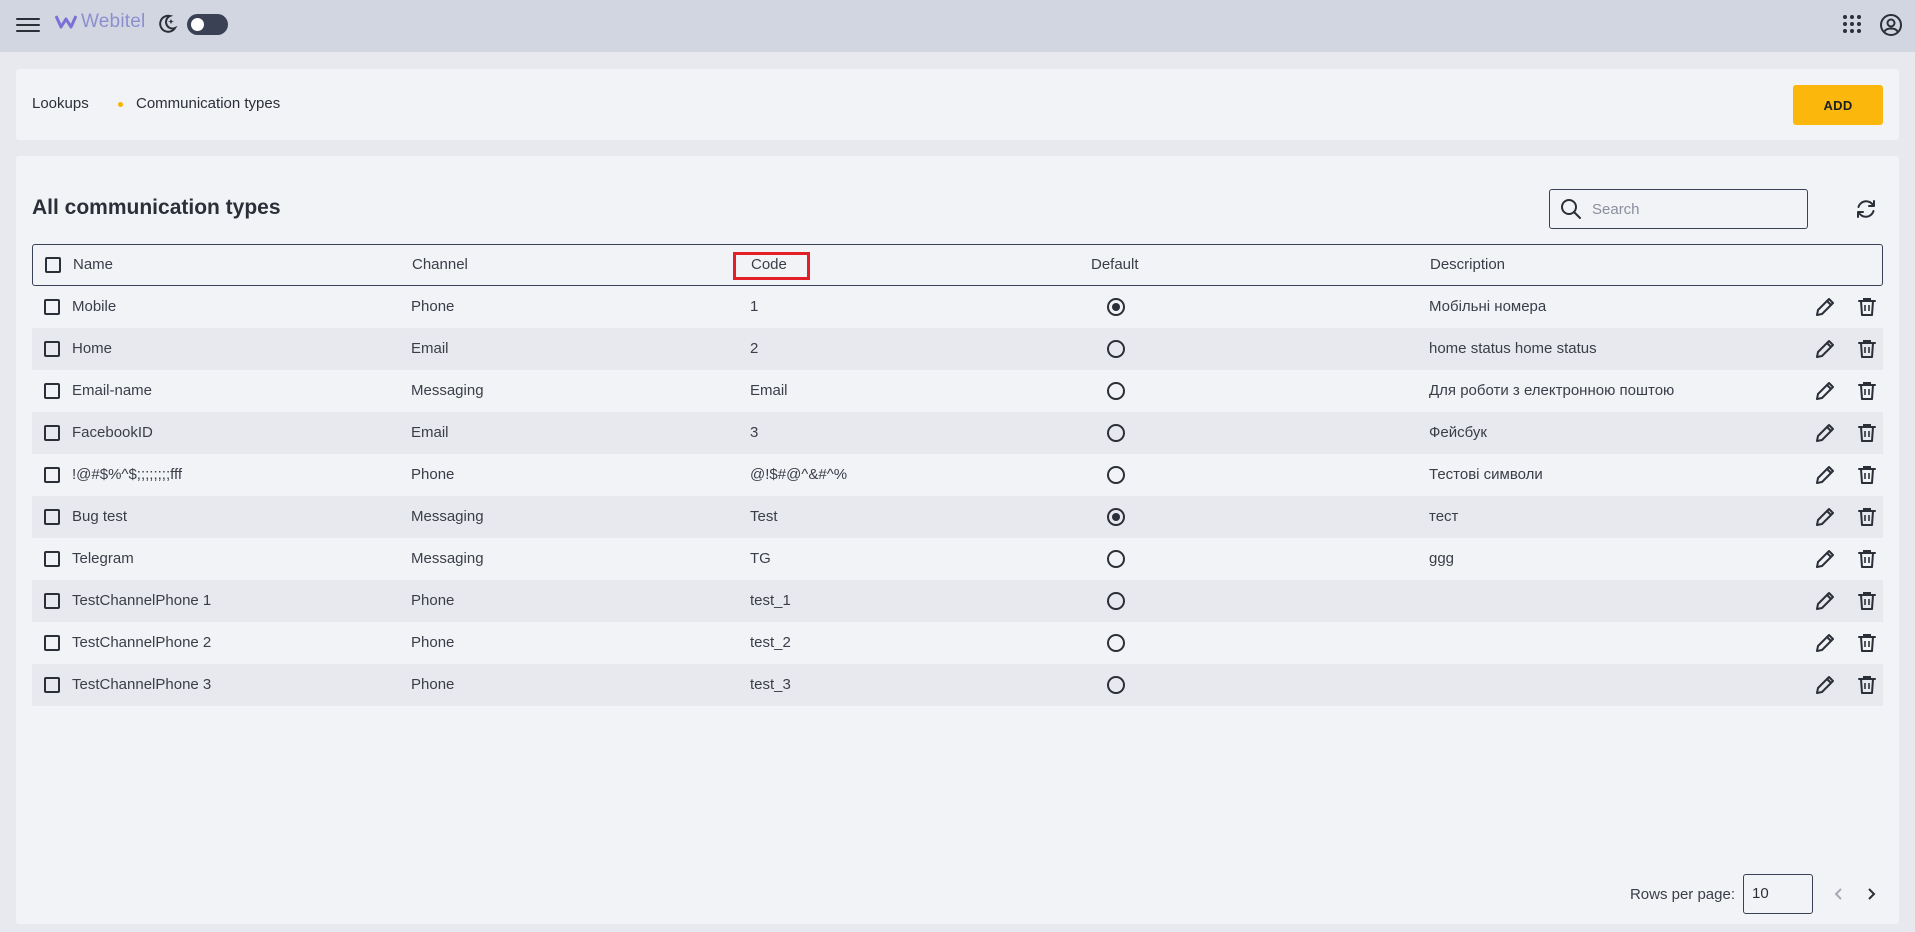  Describe the element at coordinates (93, 266) in the screenshot. I see `column-name: Name` at that location.